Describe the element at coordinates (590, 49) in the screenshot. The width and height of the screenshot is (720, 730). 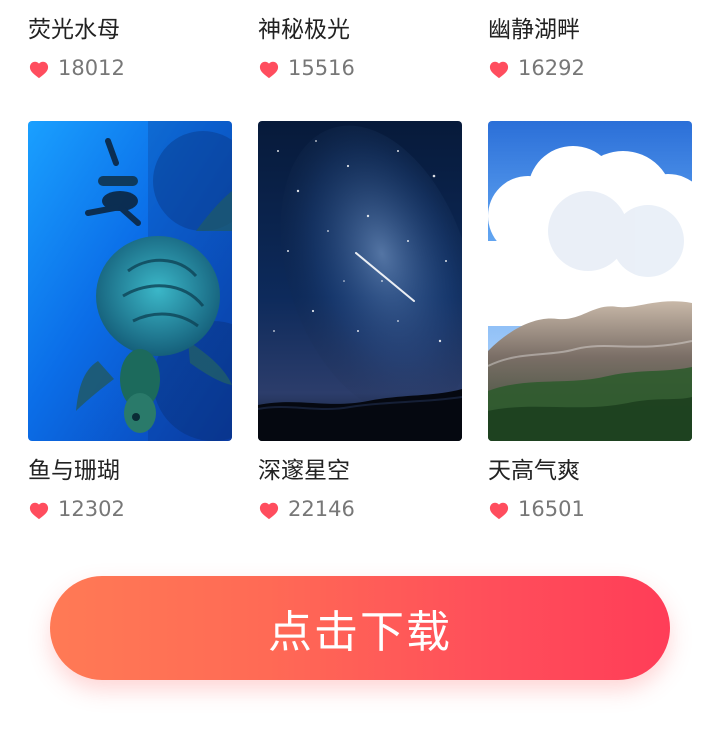
I see `gallery-card-top-3: 幽静湖畔 16292` at that location.